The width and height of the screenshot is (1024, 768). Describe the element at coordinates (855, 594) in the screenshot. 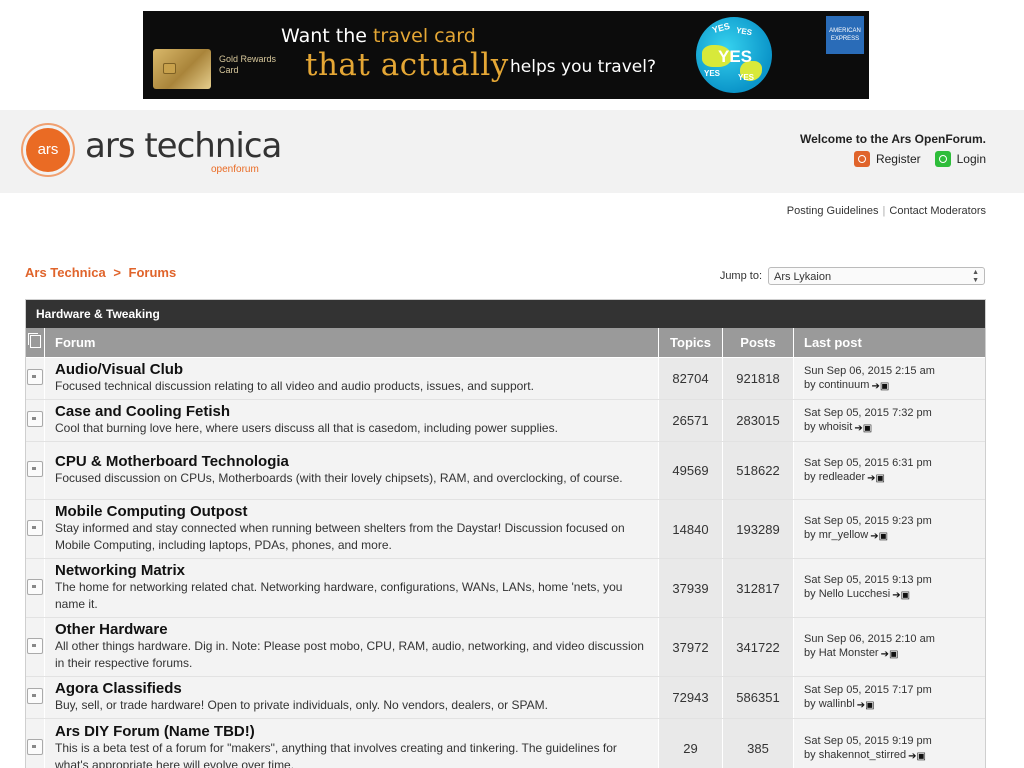

I see `last-post-user: Nello Lucchesi` at that location.